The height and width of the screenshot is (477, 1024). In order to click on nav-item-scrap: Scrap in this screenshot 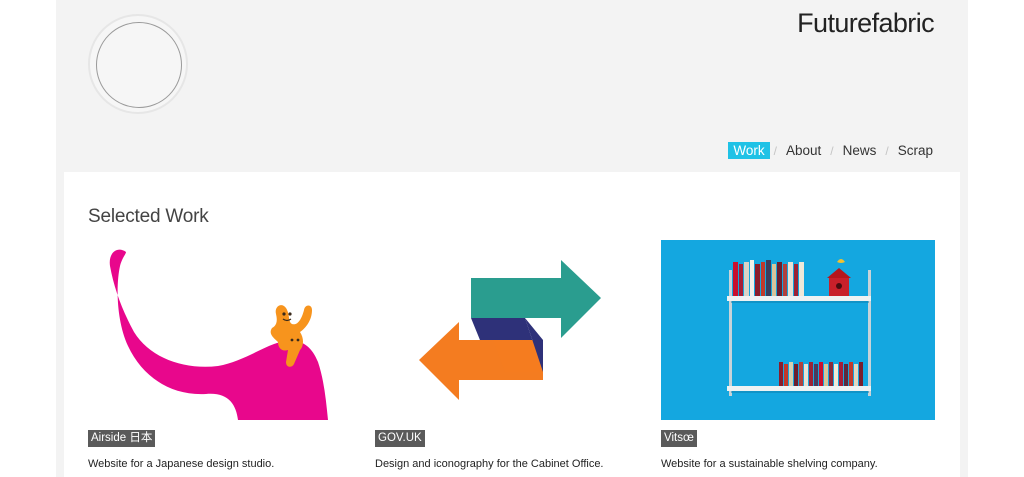, I will do `click(915, 150)`.